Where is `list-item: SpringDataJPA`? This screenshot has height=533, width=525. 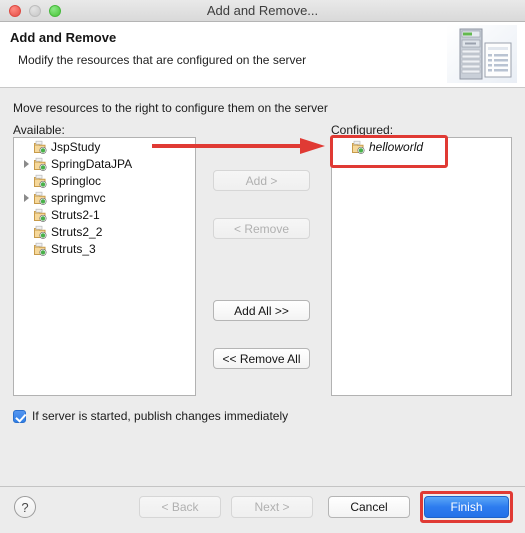
list-item: SpringDataJPA is located at coordinates (104, 163).